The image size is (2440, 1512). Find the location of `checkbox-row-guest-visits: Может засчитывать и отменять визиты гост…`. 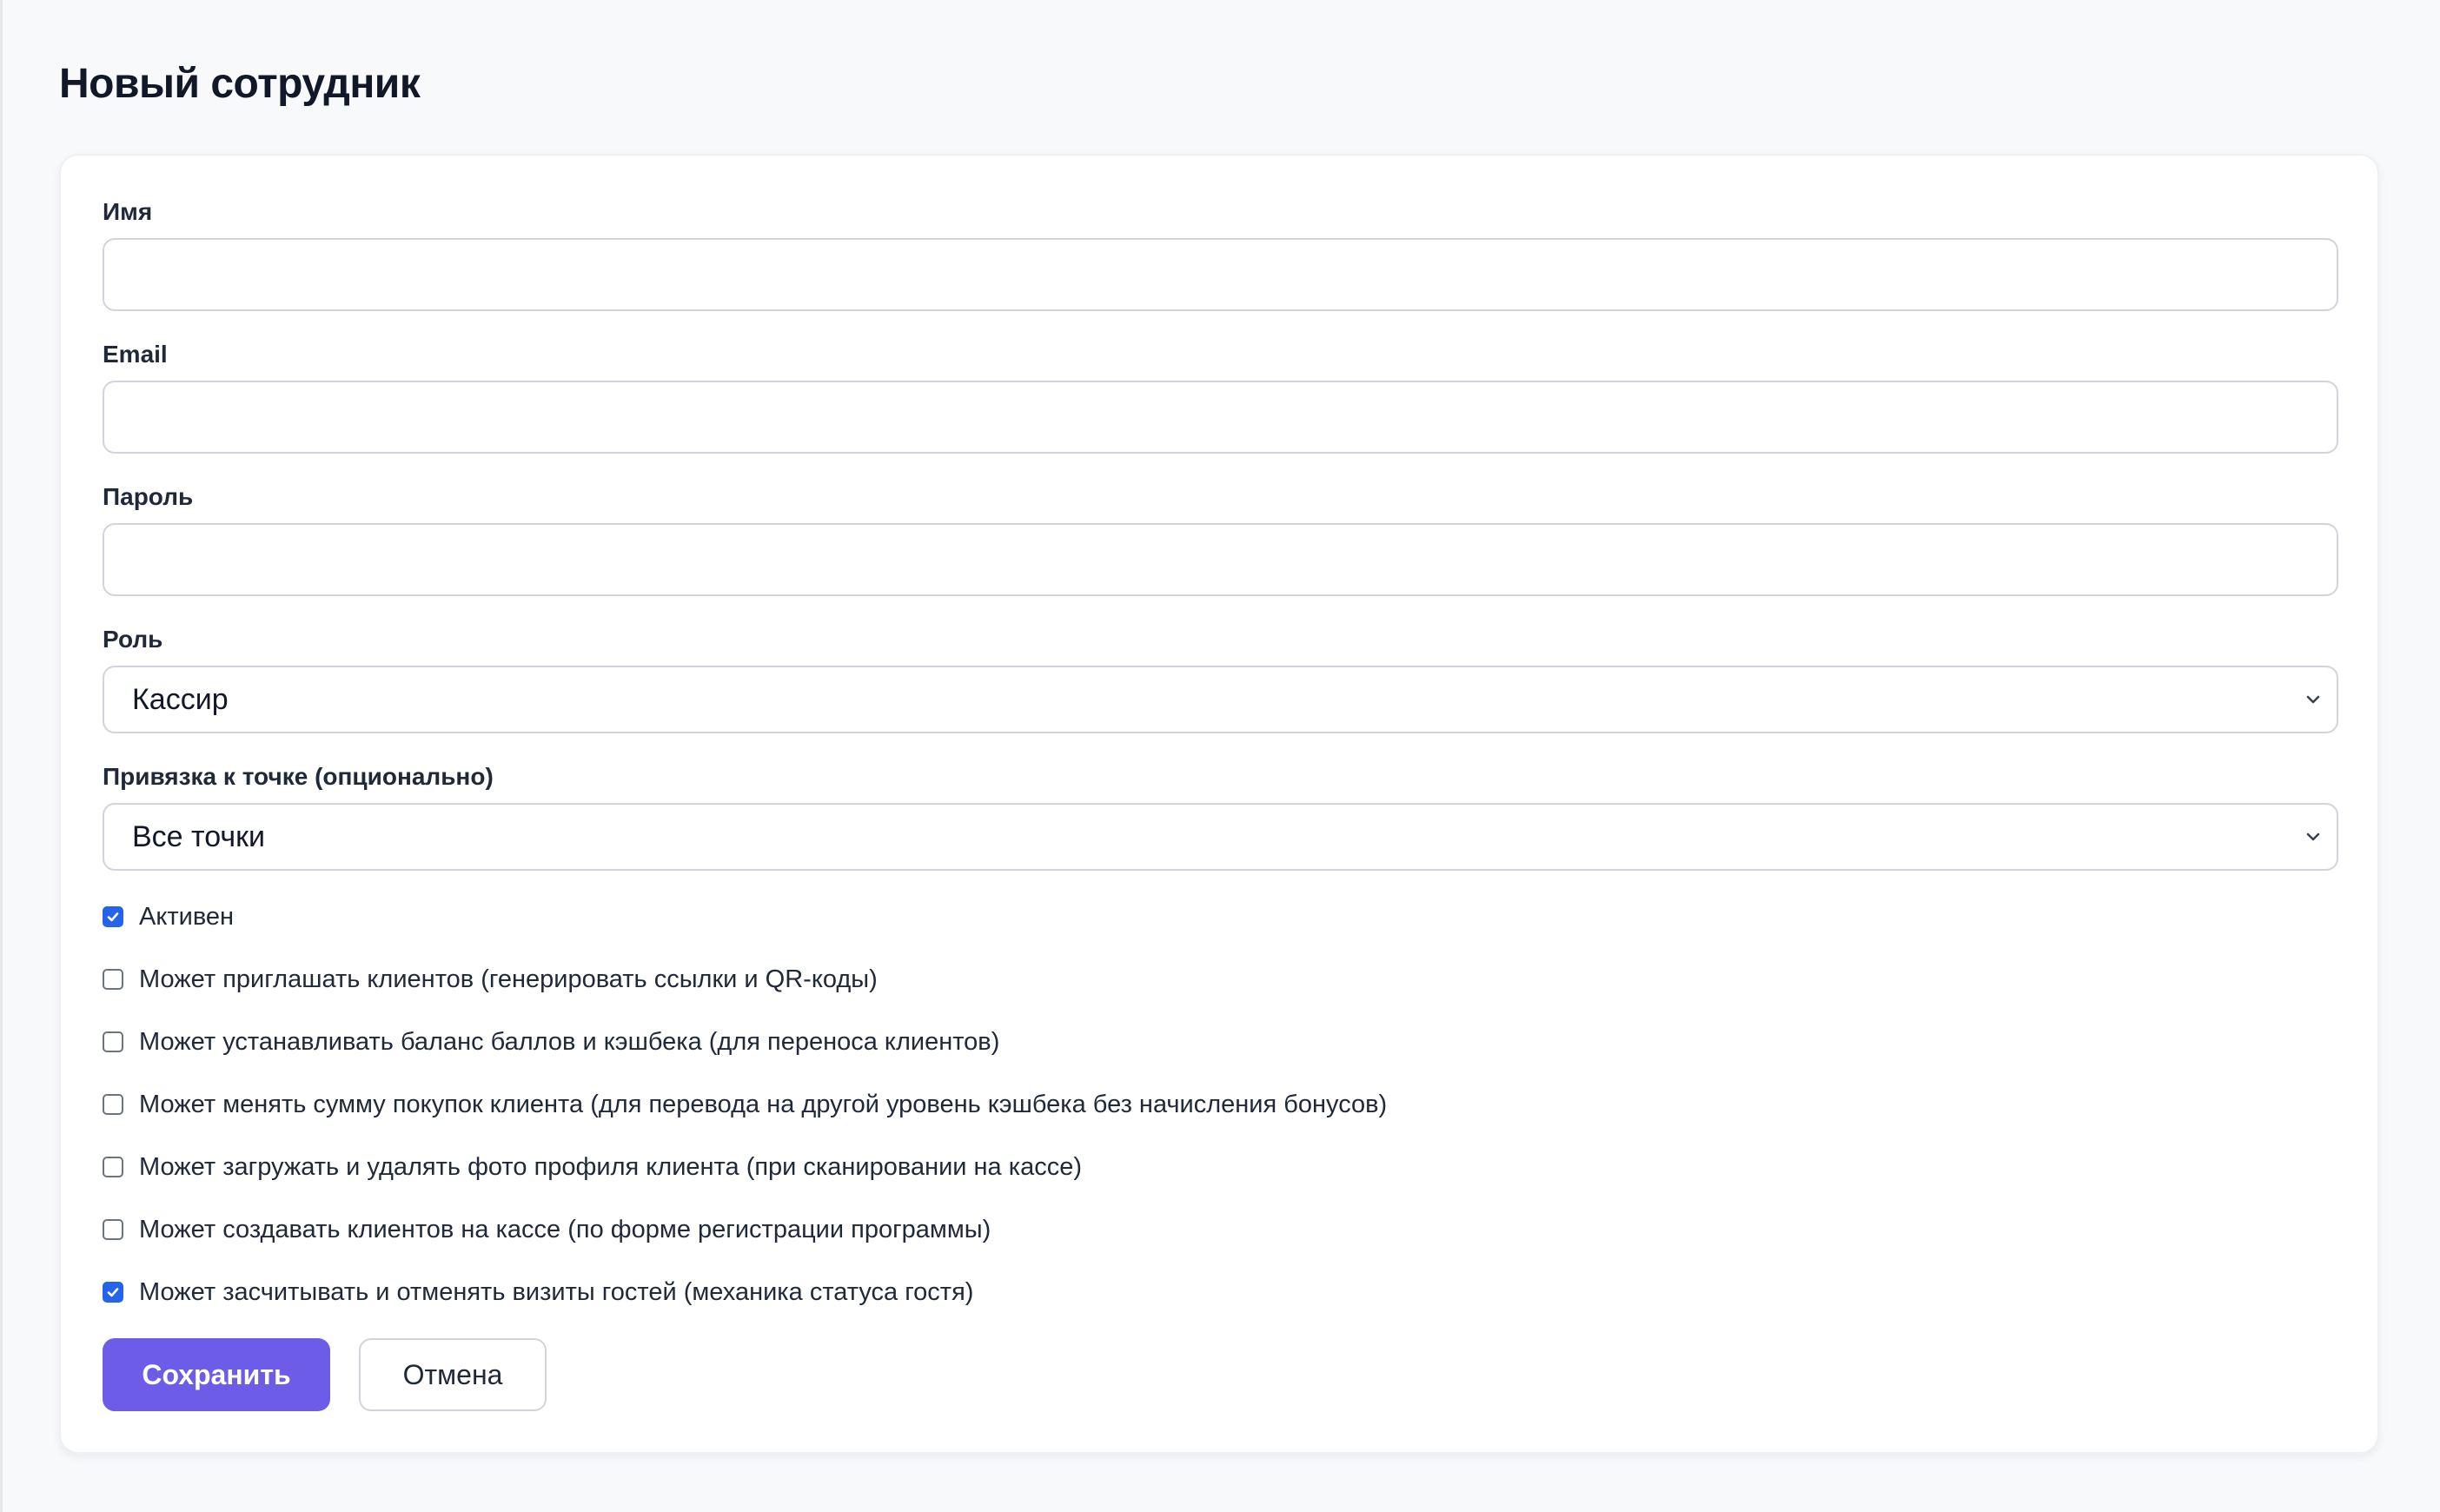

checkbox-row-guest-visits: Может засчитывать и отменять визиты гост… is located at coordinates (538, 1292).